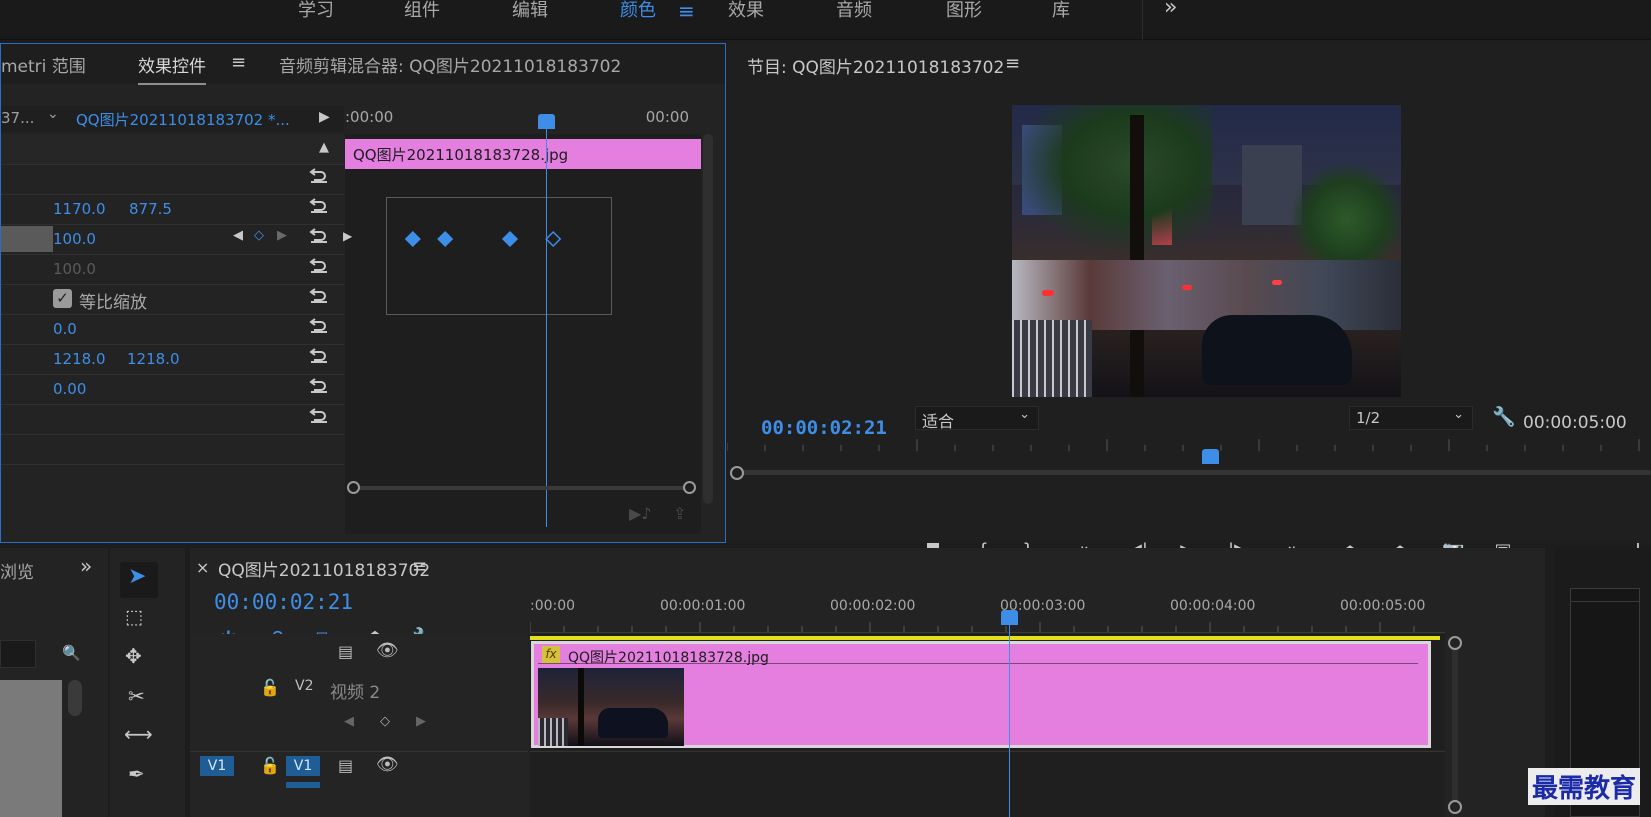 The image size is (1651, 817). Describe the element at coordinates (1455, 807) in the screenshot. I see `timeline-zoom-handle-bottom` at that location.